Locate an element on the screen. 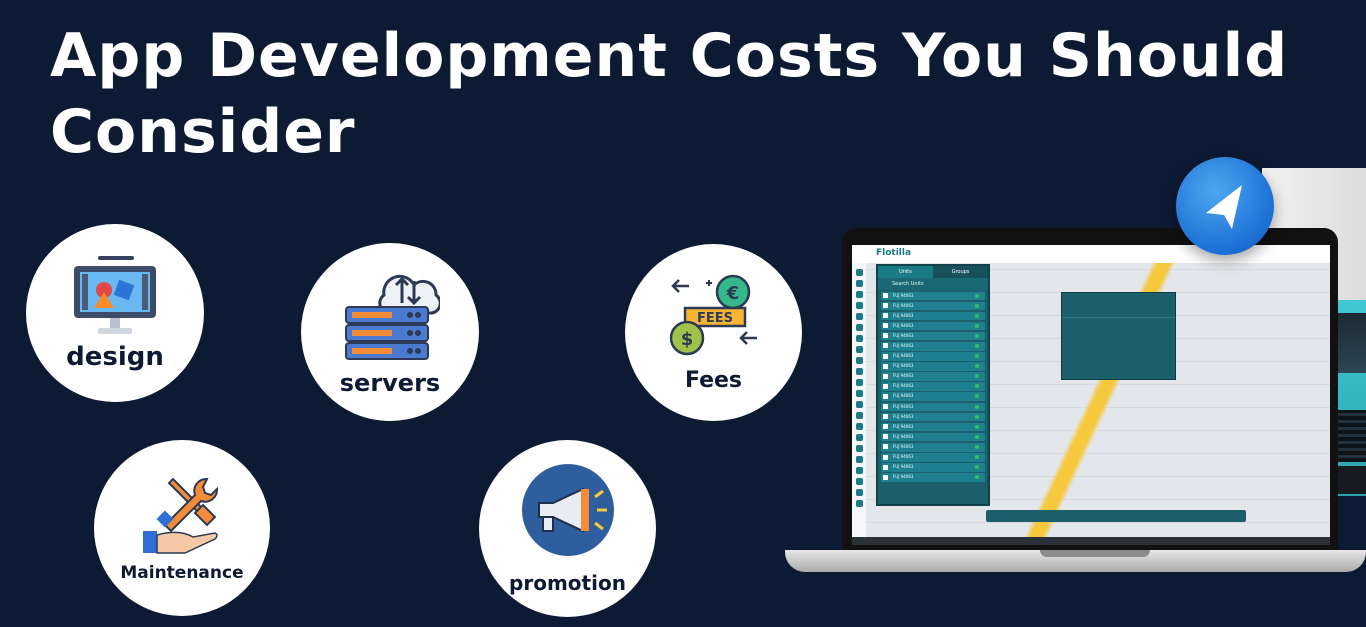 This screenshot has width=1366, height=627. tab-groups: Groups is located at coordinates (960, 272).